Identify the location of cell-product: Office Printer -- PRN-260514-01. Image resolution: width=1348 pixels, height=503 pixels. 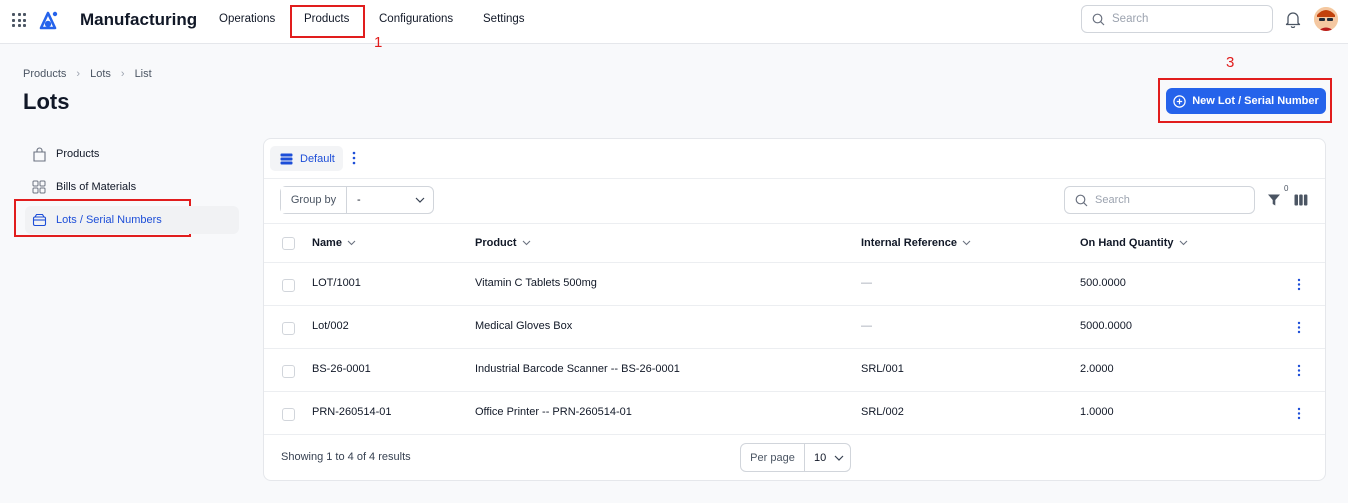
(553, 412).